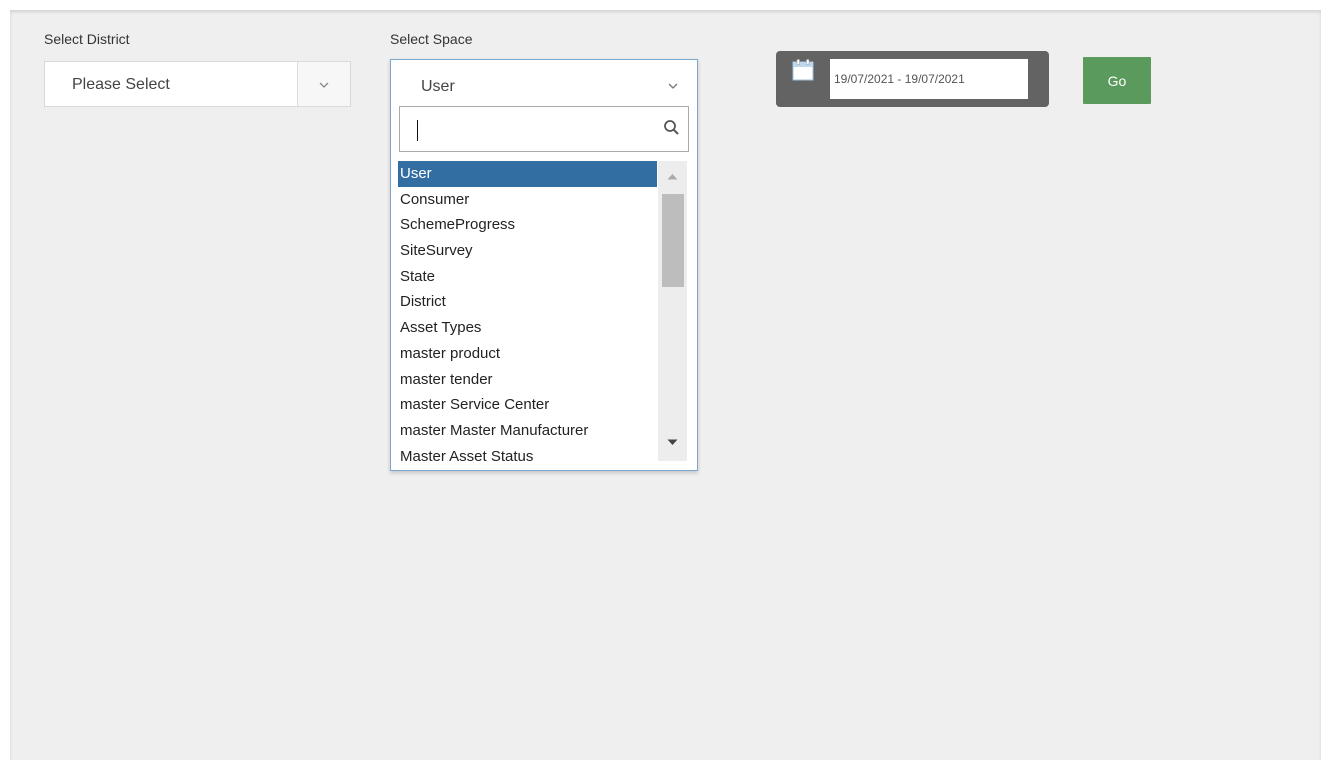 The width and height of the screenshot is (1321, 760). Describe the element at coordinates (527, 277) in the screenshot. I see `space-option: State` at that location.